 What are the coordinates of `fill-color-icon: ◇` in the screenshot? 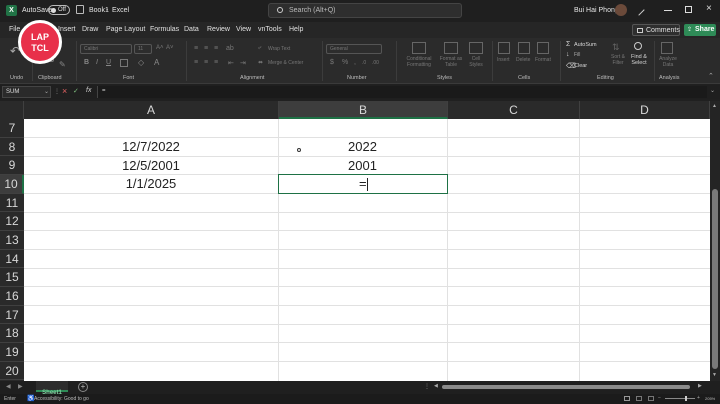 It's located at (141, 62).